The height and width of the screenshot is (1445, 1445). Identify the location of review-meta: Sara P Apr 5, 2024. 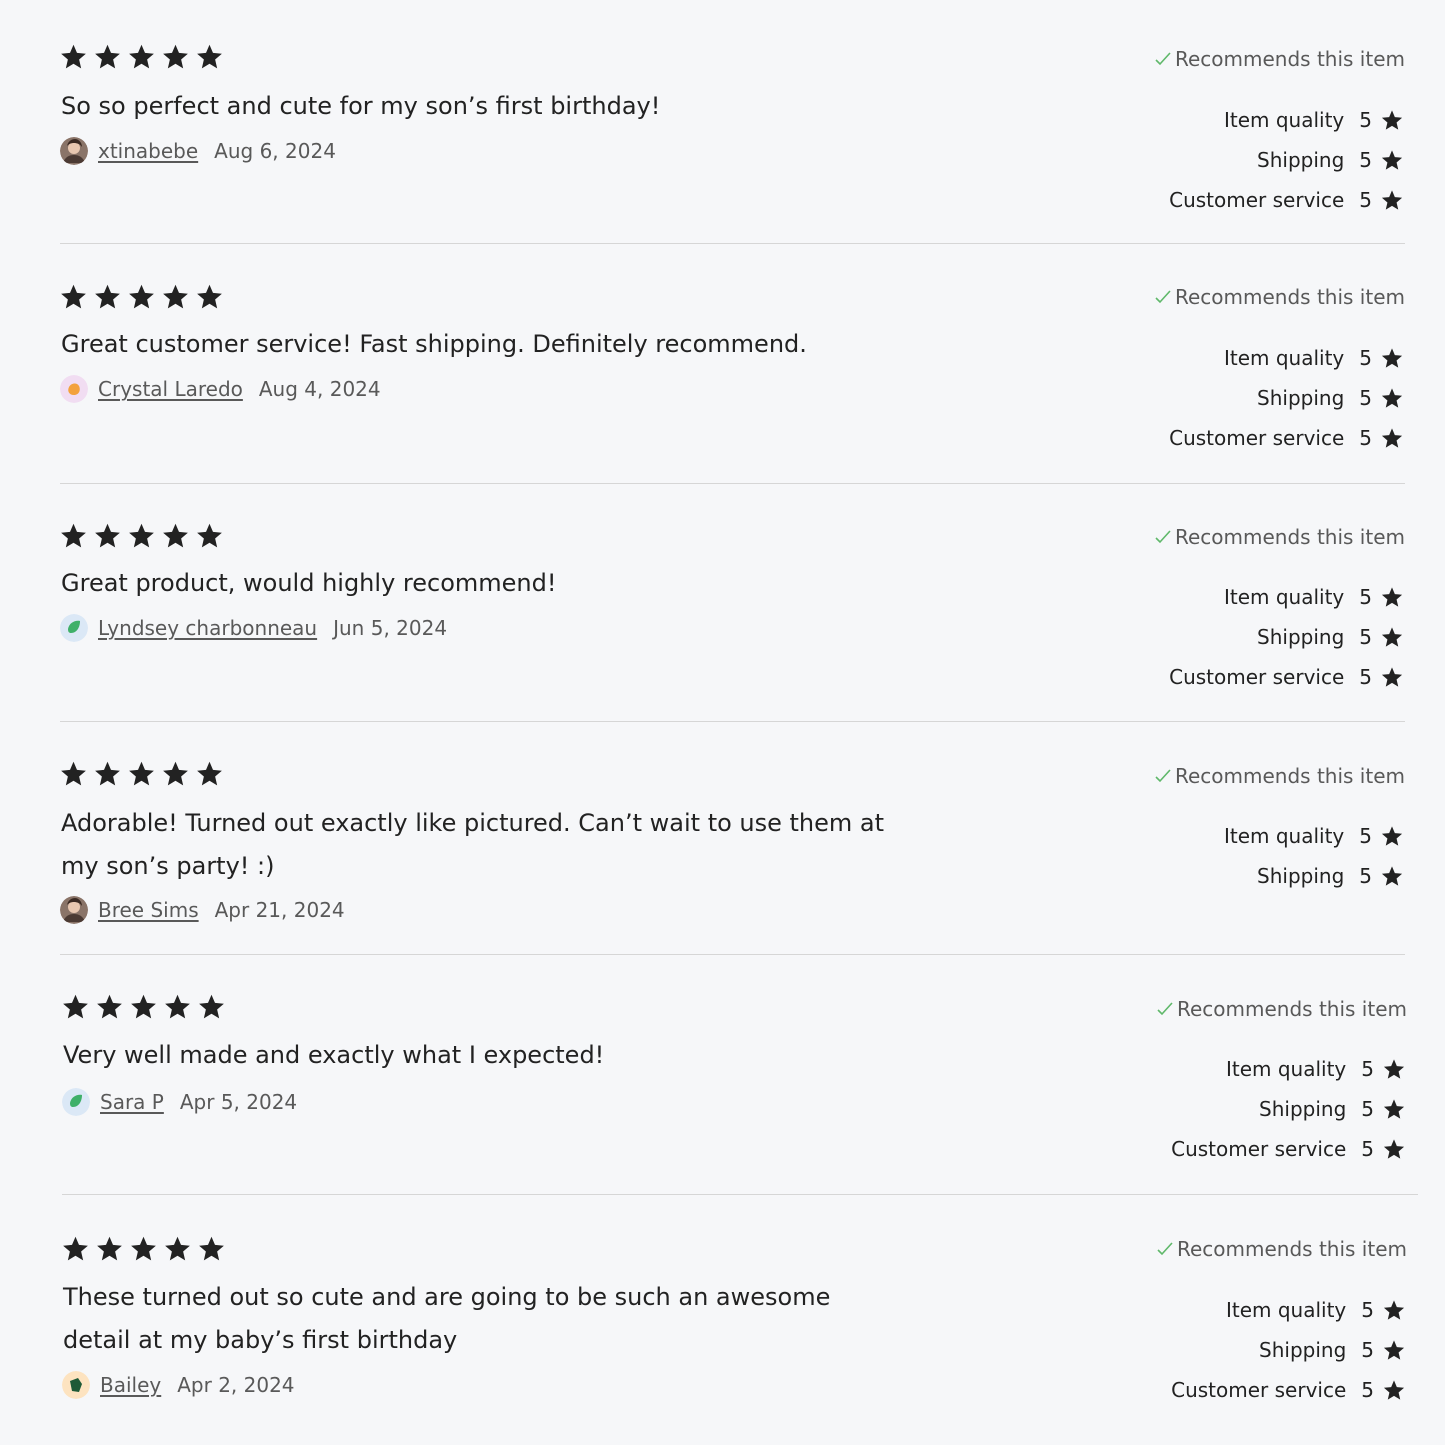
(179, 1102).